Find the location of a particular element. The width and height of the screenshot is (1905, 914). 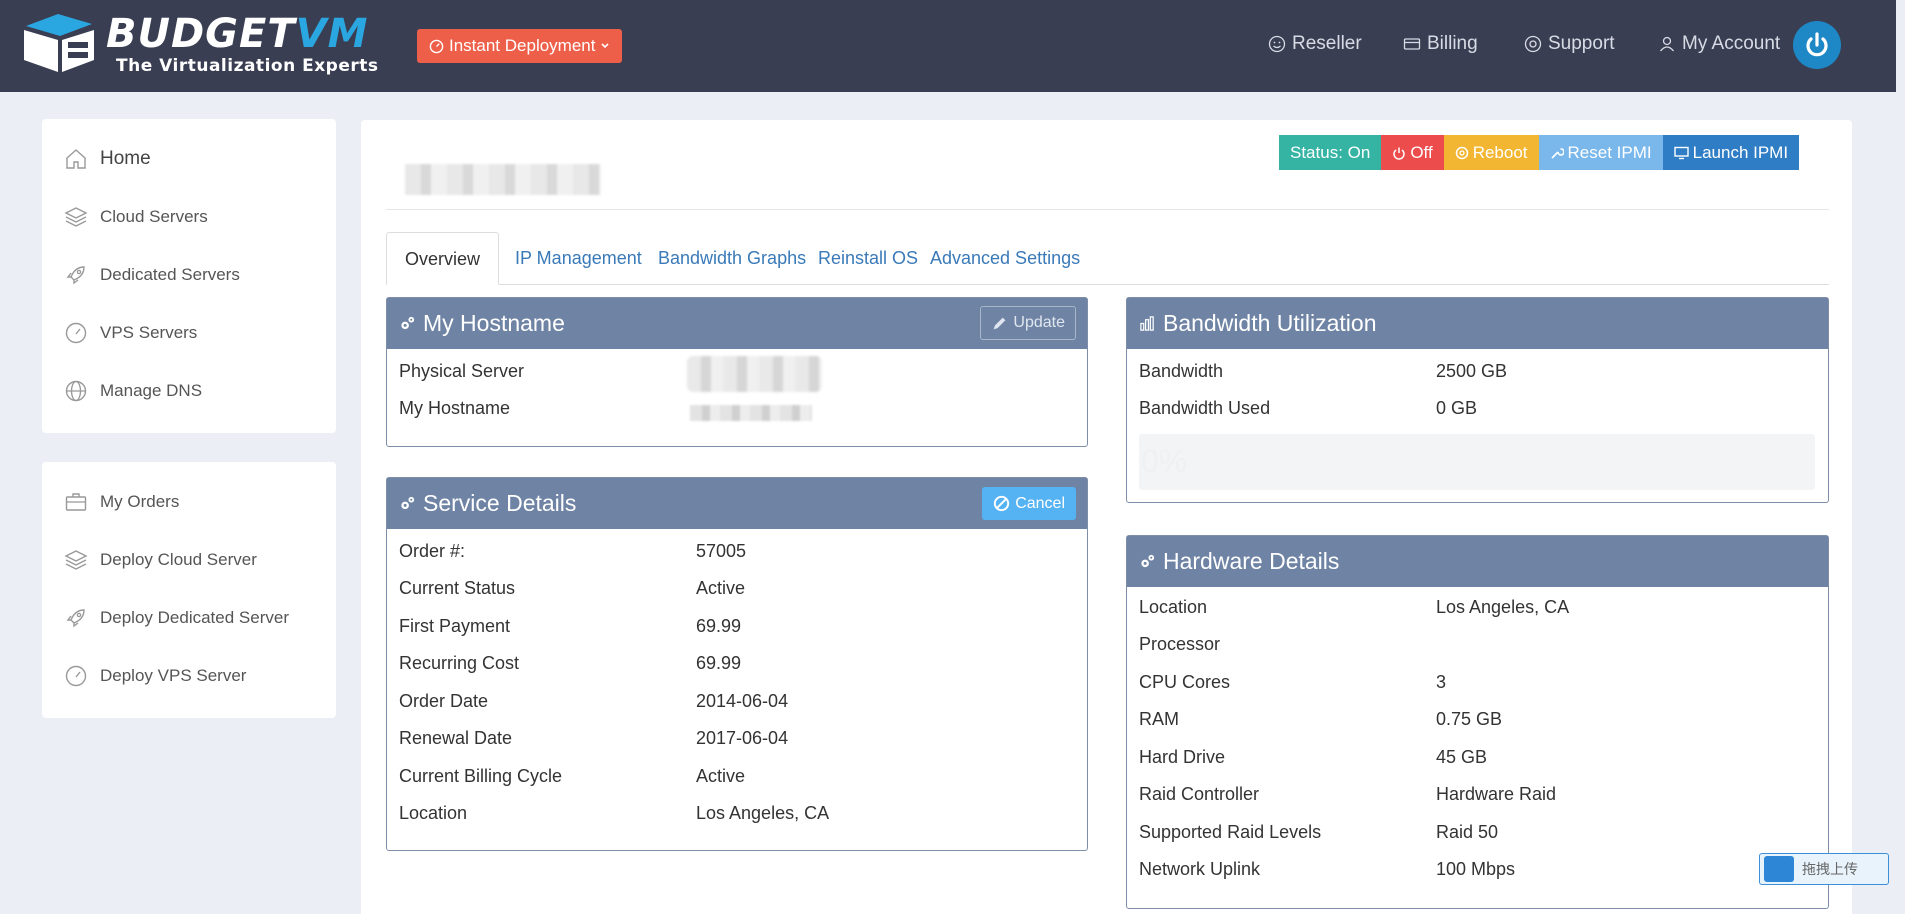

budgetvm-logo: BUDGETVM The Virtualization Experts is located at coordinates (210, 43).